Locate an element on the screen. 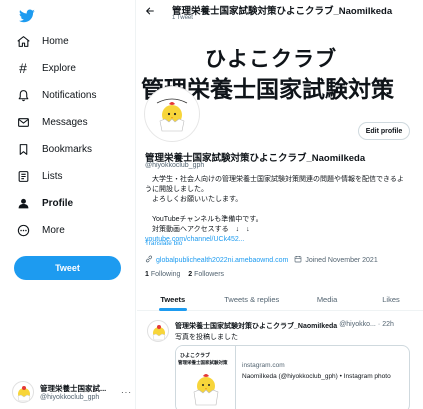  nav-more-label: More is located at coordinates (53, 230).